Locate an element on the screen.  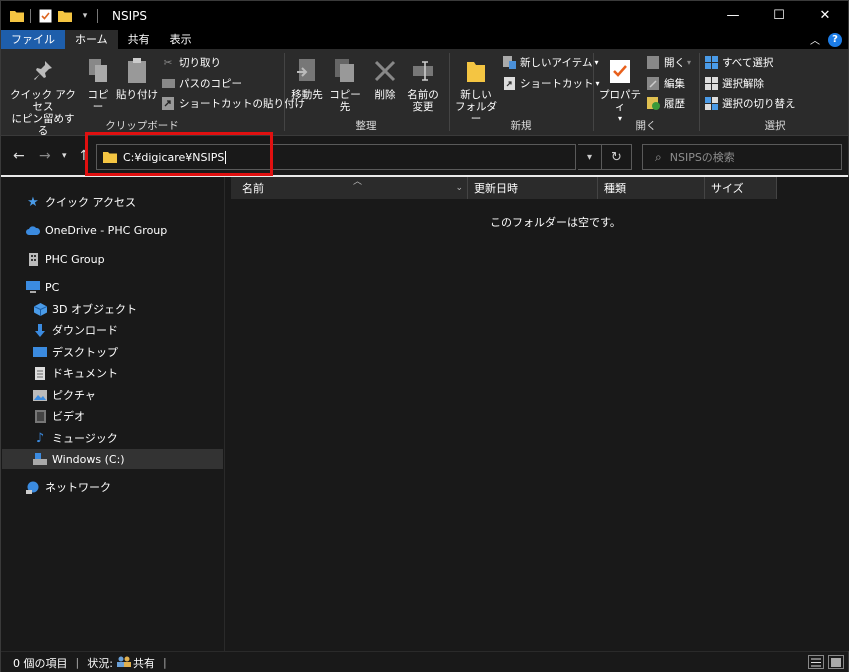
invert-selection-button: 選択の切り替え is located at coordinates (750, 103).